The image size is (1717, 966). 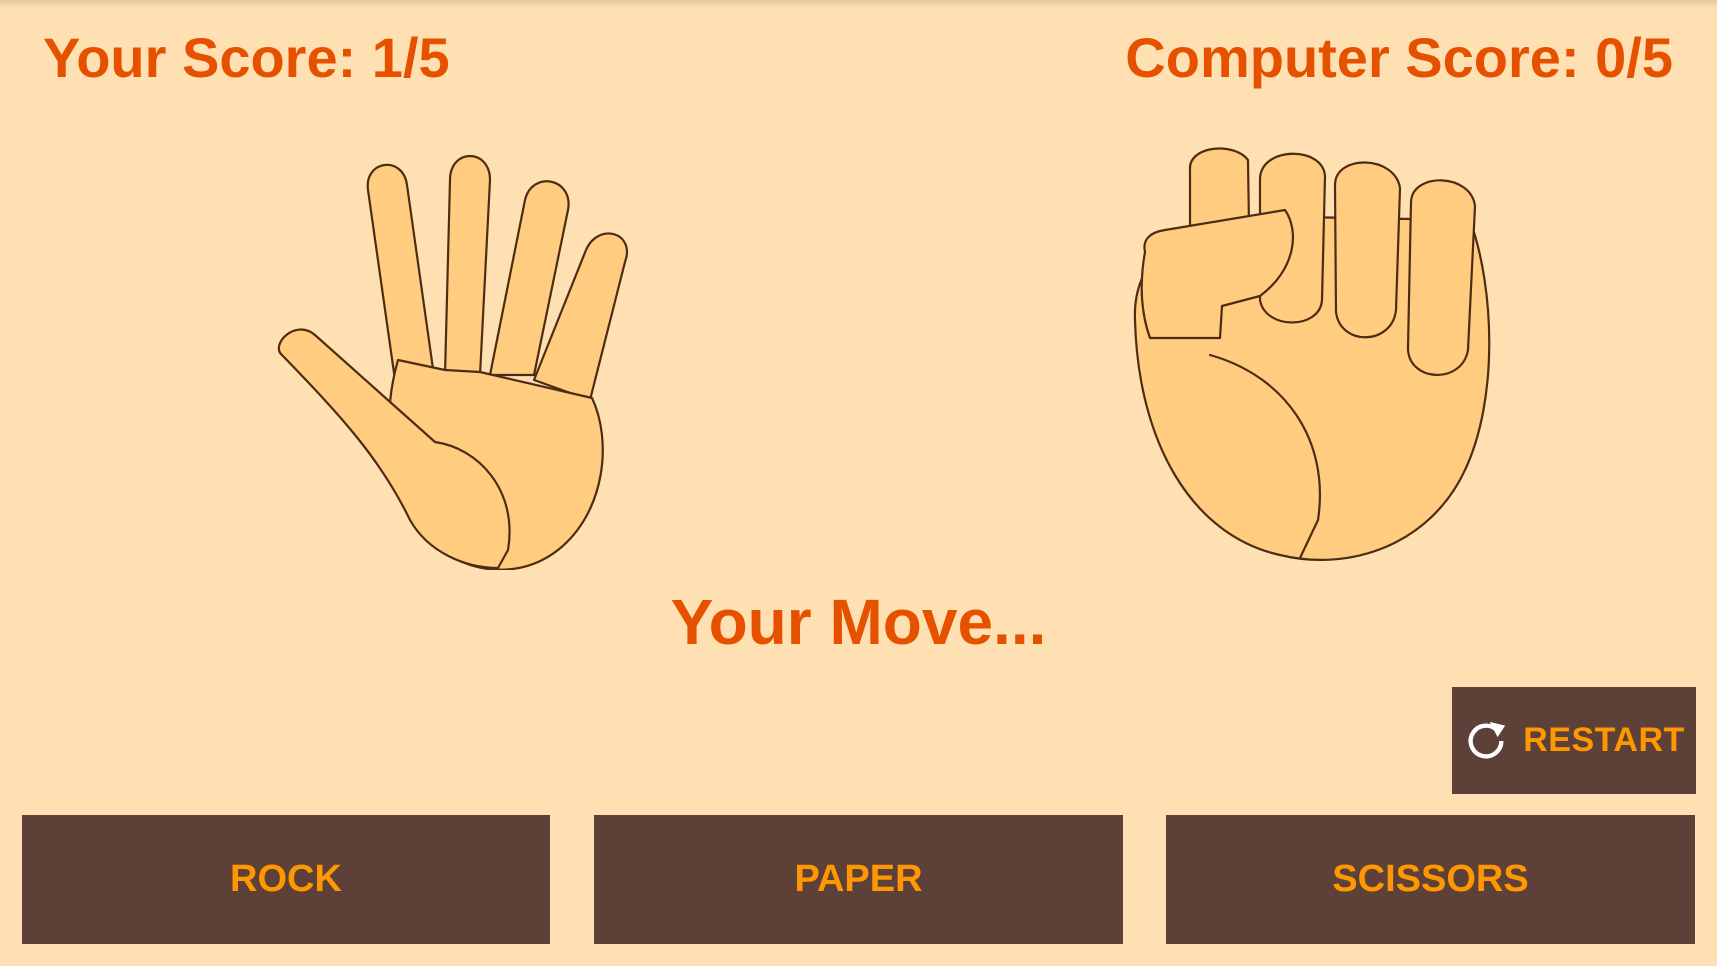 I want to click on paper-hand-icon, so click(x=470, y=355).